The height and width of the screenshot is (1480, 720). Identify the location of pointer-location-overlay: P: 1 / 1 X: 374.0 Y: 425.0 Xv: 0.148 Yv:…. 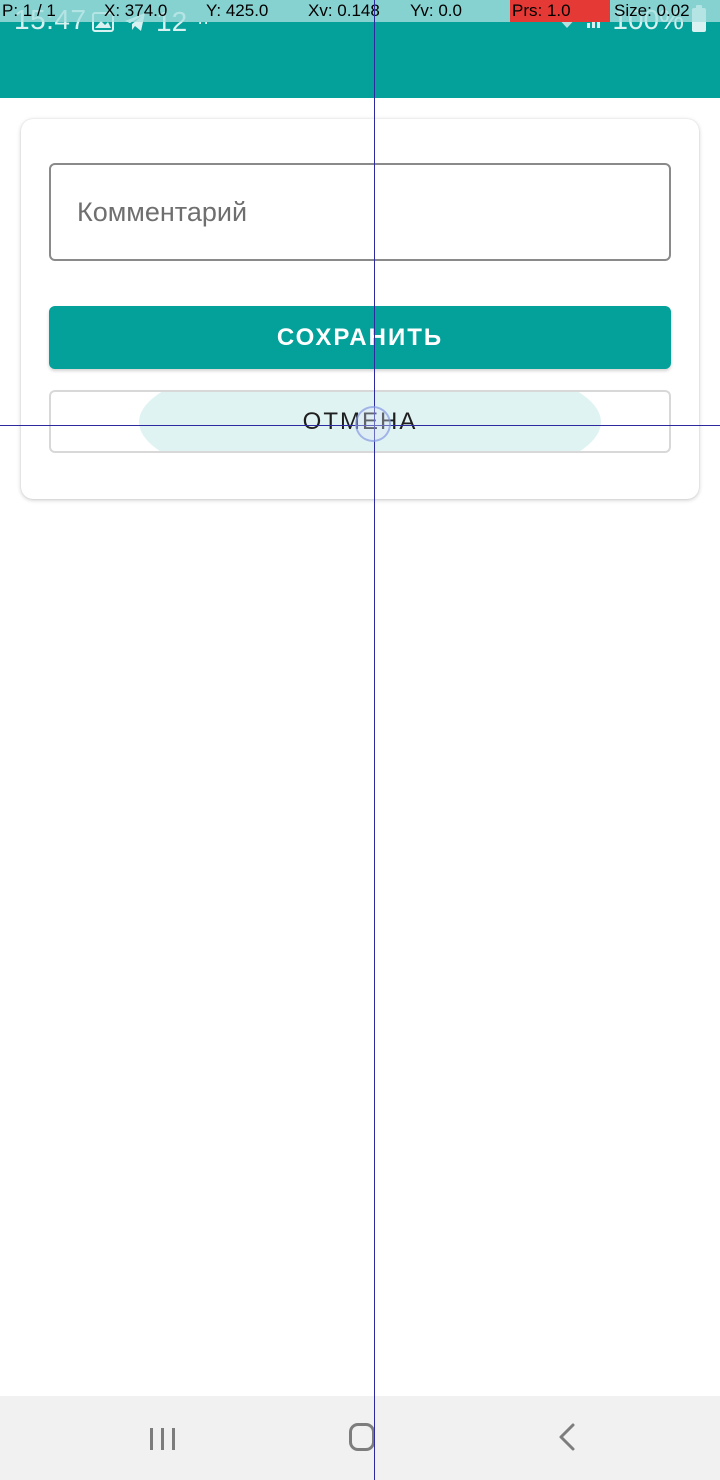
(360, 11).